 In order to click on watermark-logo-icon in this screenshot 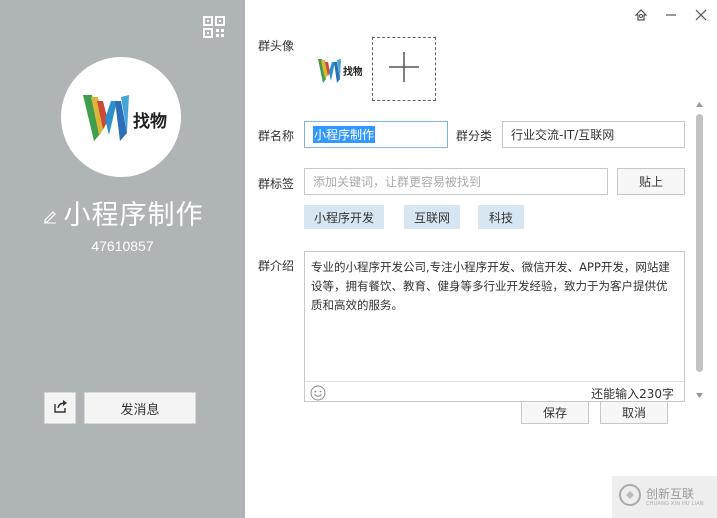, I will do `click(630, 497)`.